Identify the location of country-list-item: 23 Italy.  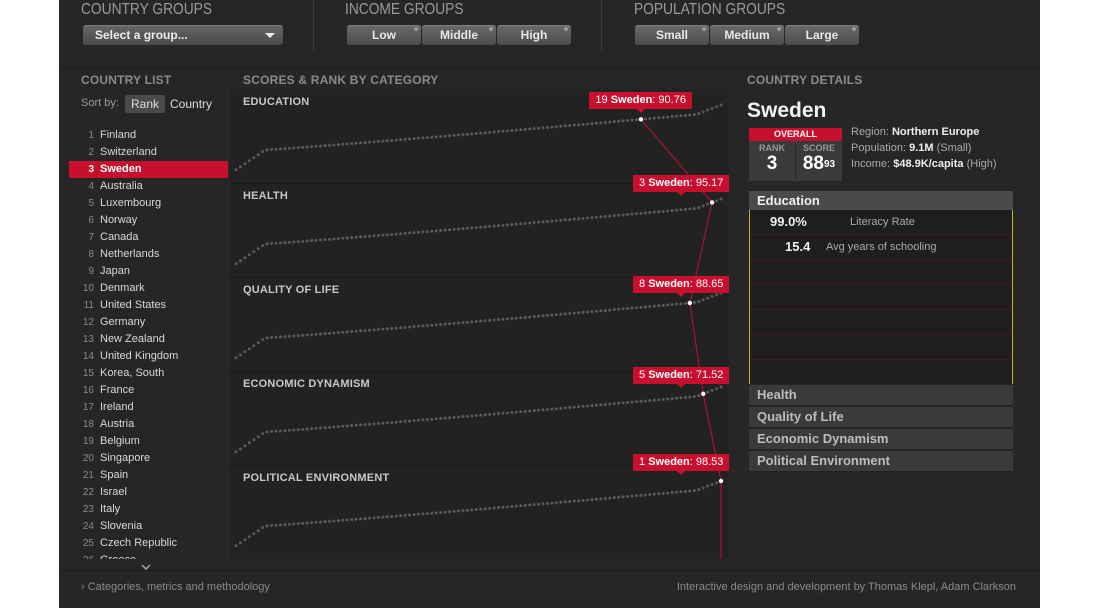
(148, 509).